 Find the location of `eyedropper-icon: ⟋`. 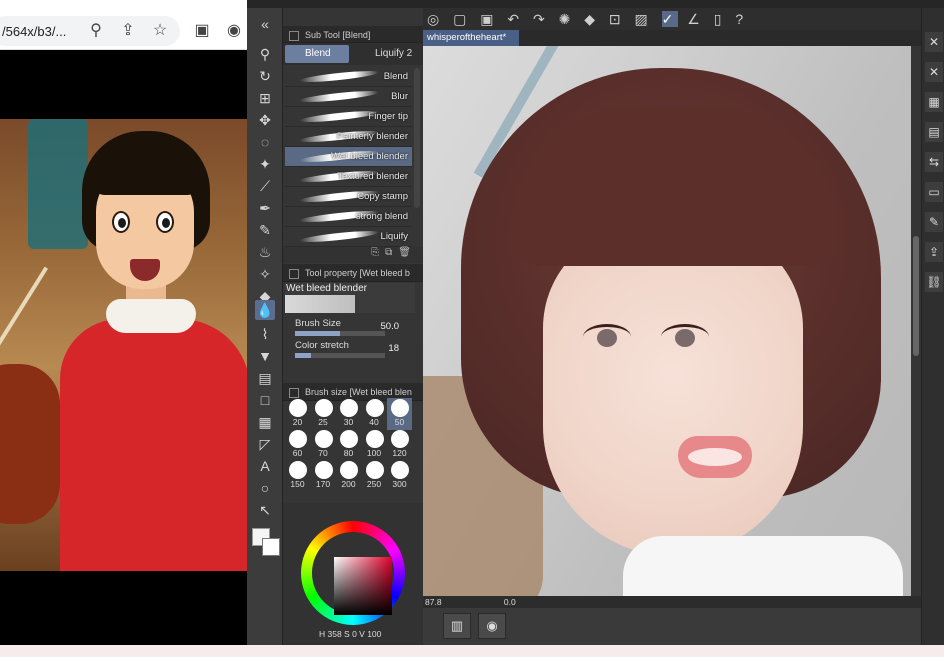

eyedropper-icon: ⟋ is located at coordinates (265, 186).